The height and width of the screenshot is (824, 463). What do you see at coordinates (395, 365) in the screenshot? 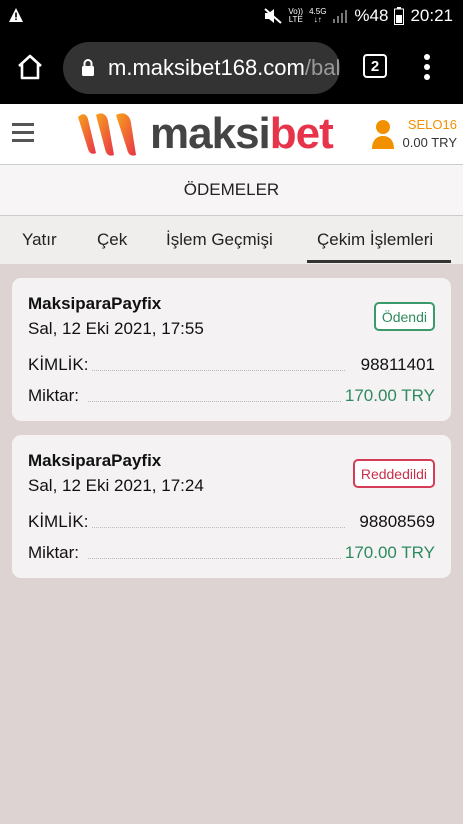
I see `id-value: 98811401` at bounding box center [395, 365].